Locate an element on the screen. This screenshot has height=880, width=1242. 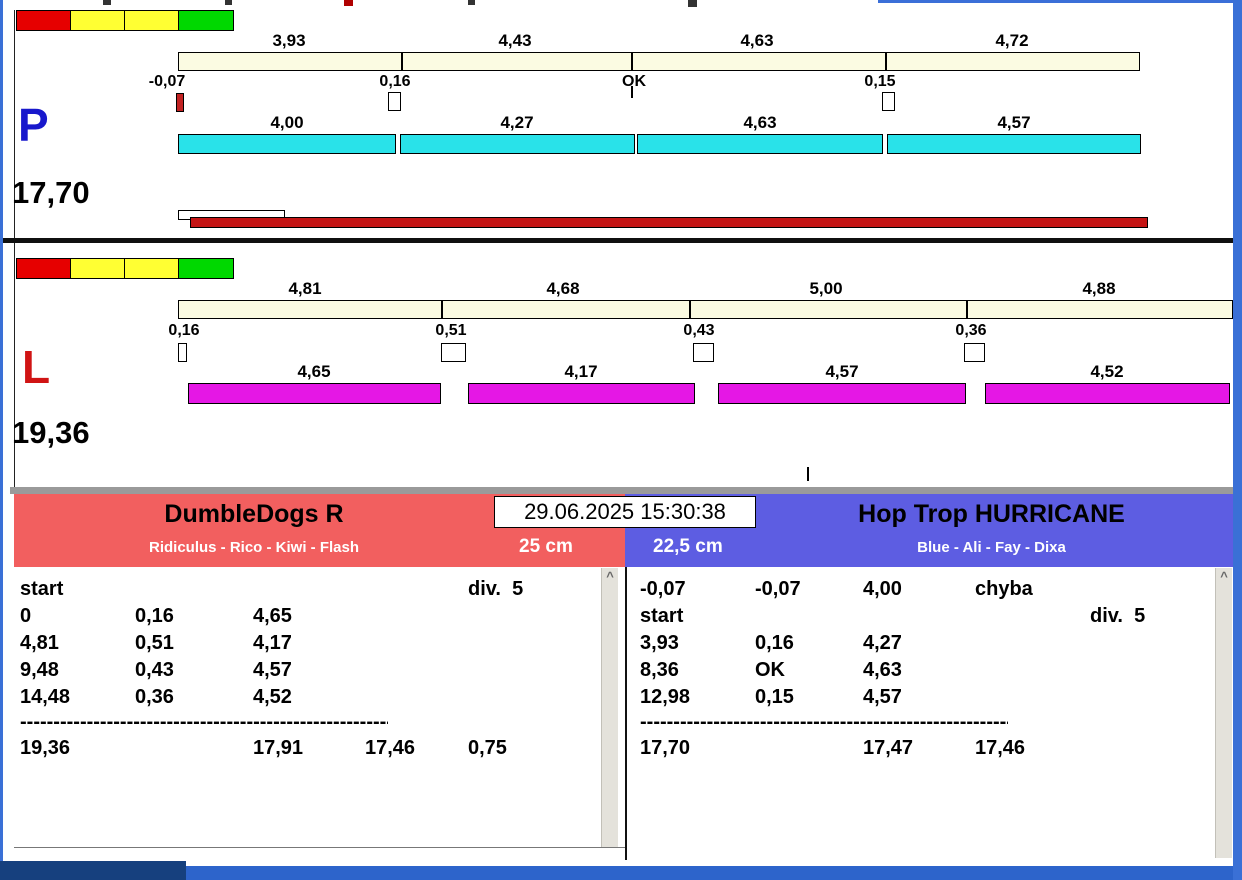
lane-letter-l: L is located at coordinates (36, 367).